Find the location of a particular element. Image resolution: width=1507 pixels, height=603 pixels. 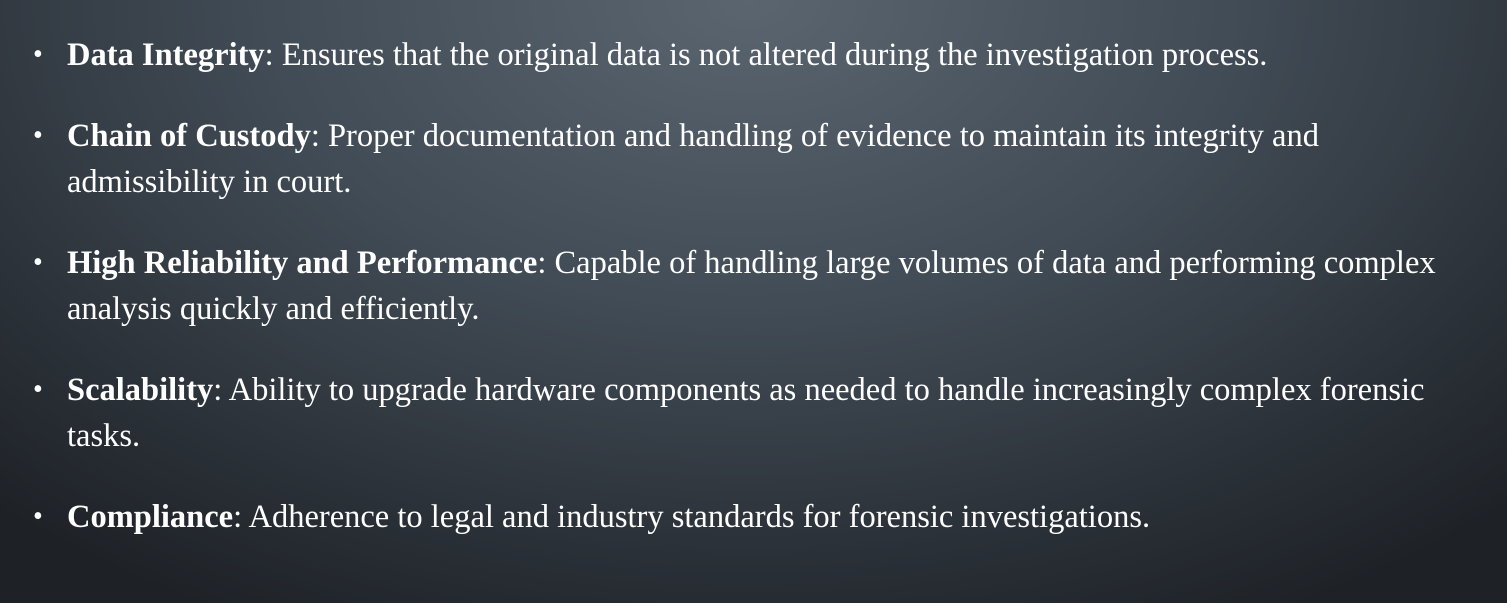

item-term: Chain of Custody is located at coordinates (189, 136).